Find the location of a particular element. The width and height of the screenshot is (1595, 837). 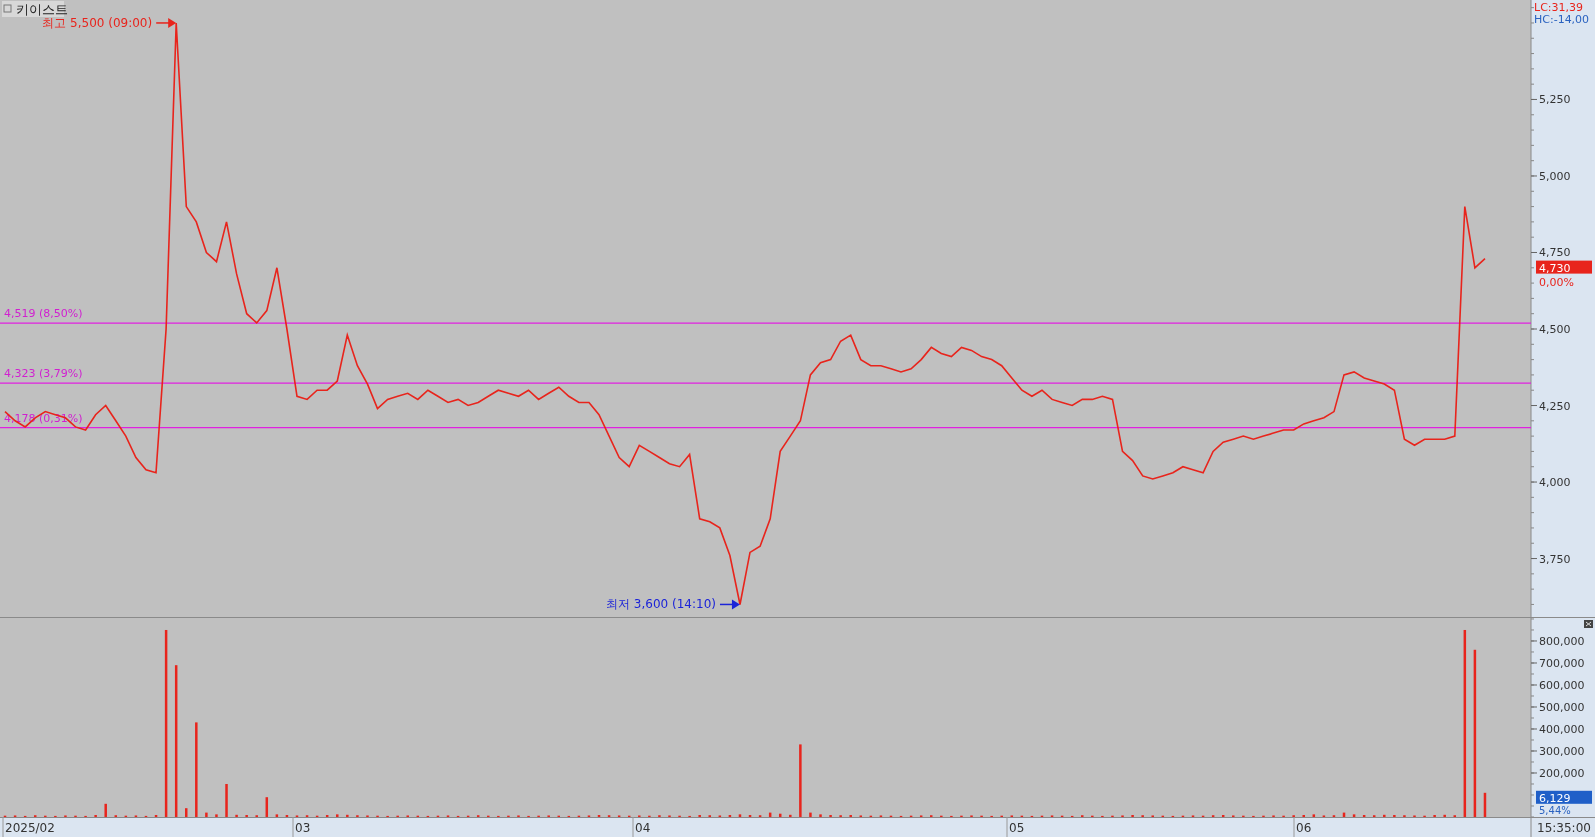

date-label: 05 is located at coordinates (1017, 828).